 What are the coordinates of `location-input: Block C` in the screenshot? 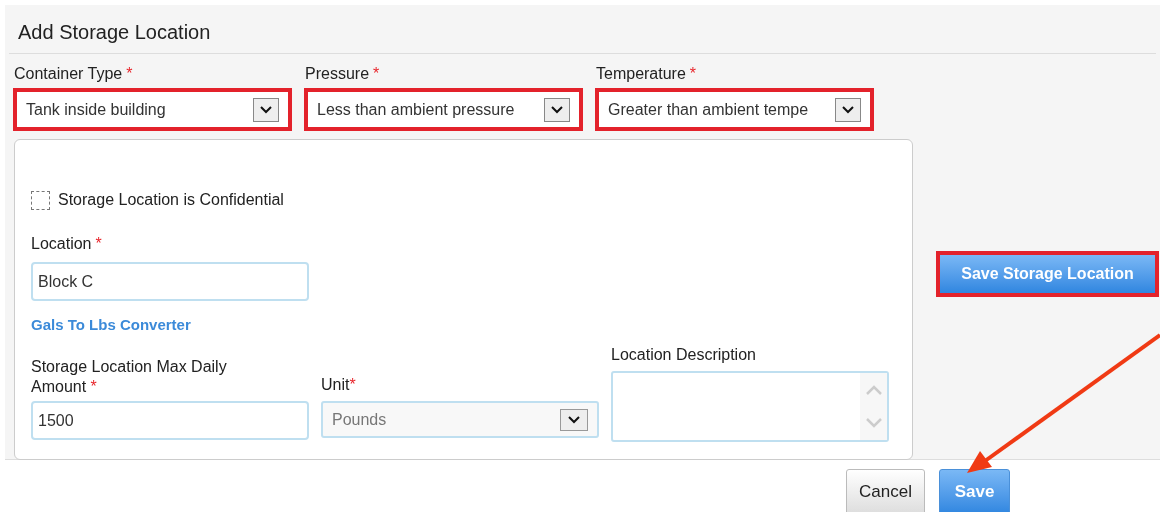 It's located at (170, 281).